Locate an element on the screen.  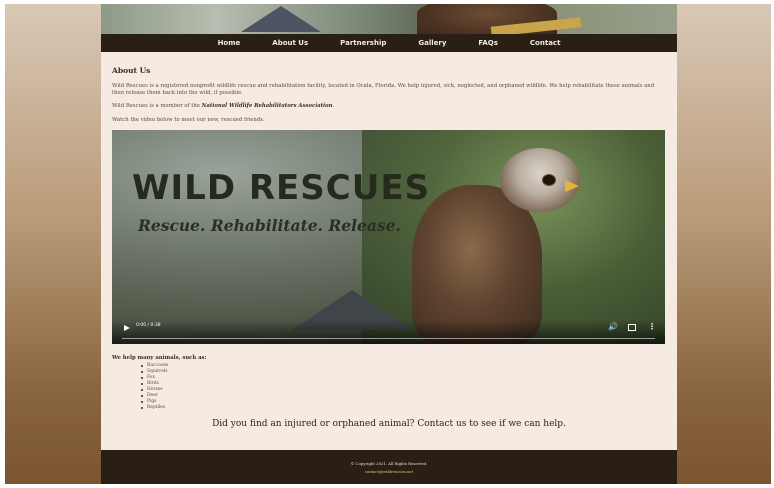
nav-partnership-link: Partnership is located at coordinates (363, 43).